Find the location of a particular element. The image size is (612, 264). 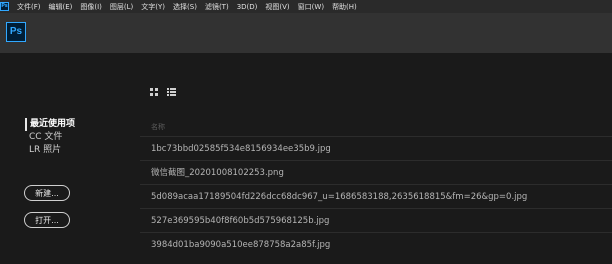

file-row: 微信截图_20201008102253.png is located at coordinates (376, 172).